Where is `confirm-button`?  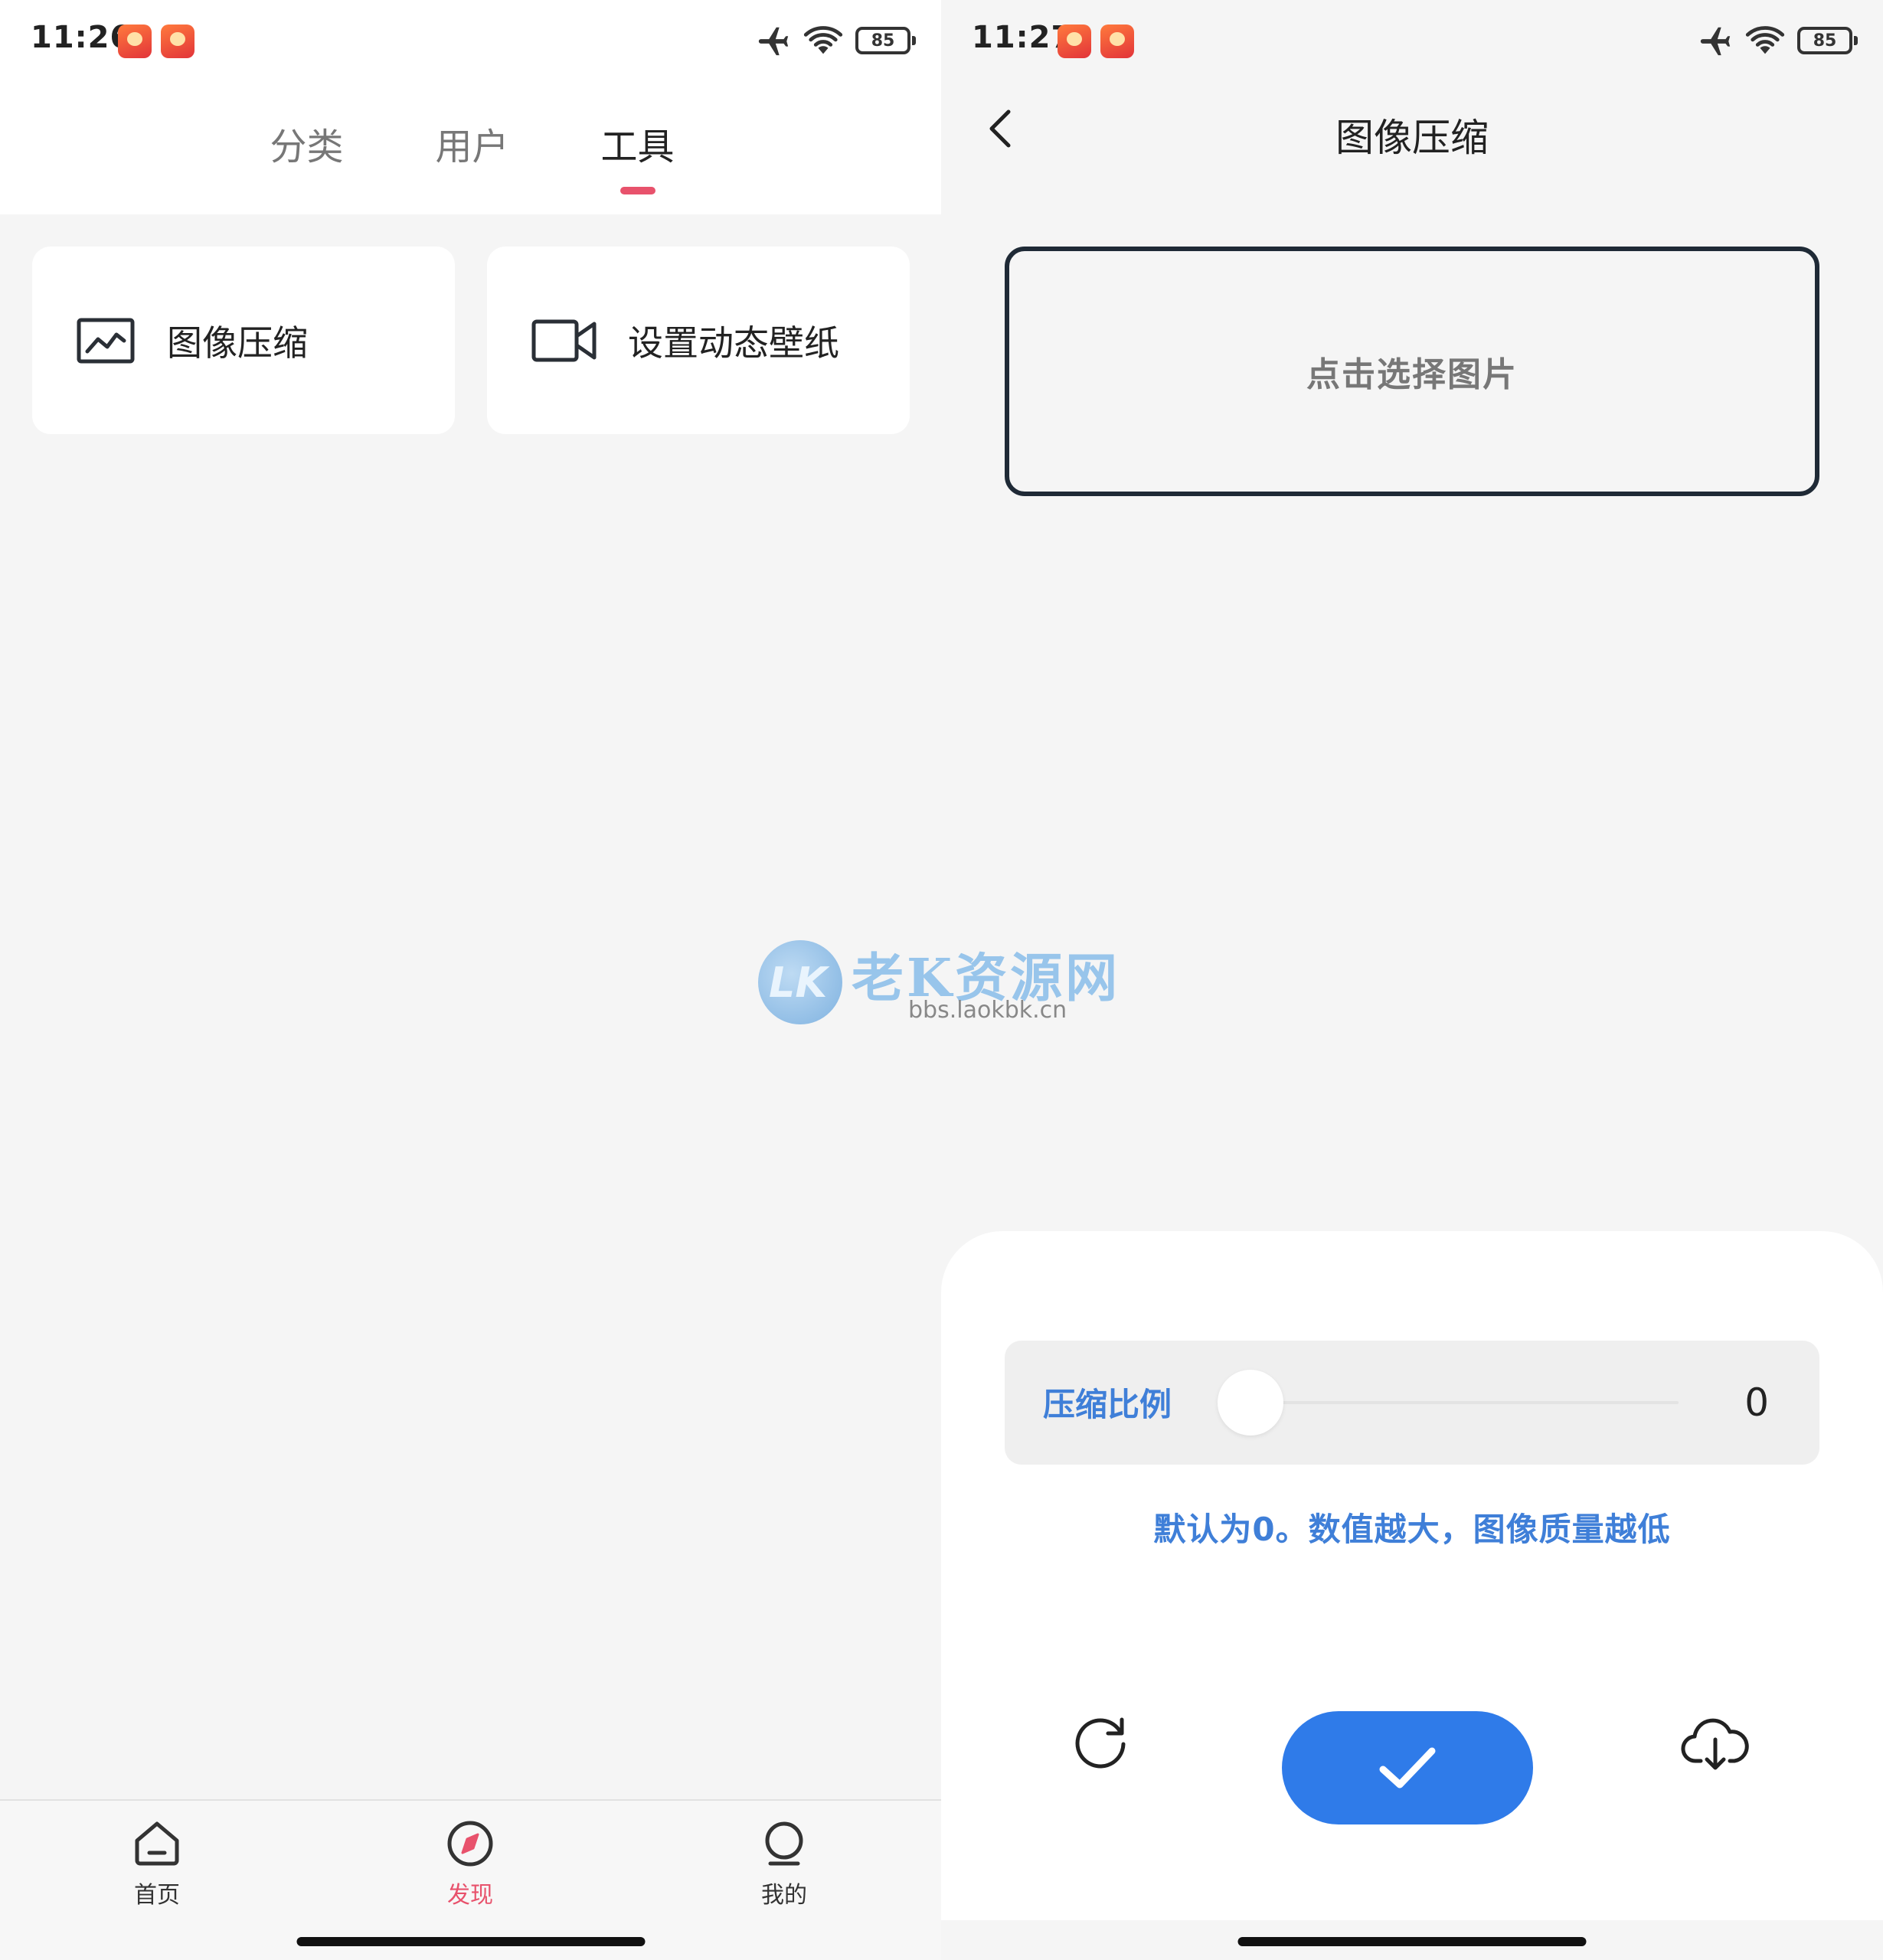
confirm-button is located at coordinates (1407, 1767).